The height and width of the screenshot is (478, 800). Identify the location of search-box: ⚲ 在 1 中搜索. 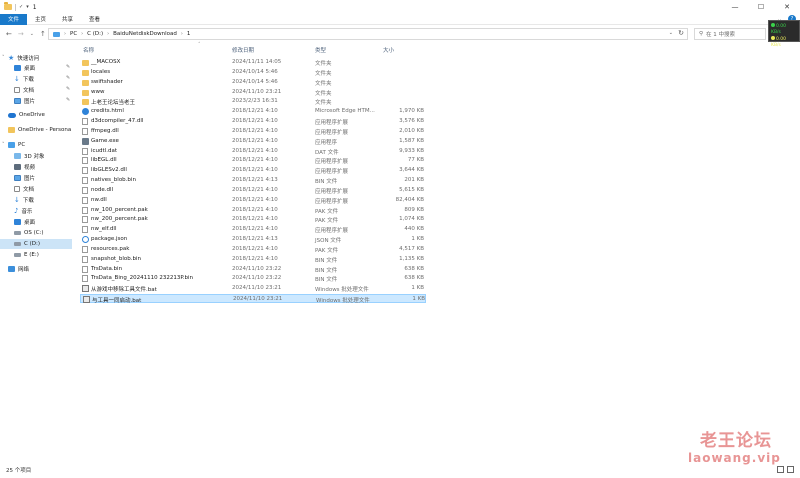
(730, 34).